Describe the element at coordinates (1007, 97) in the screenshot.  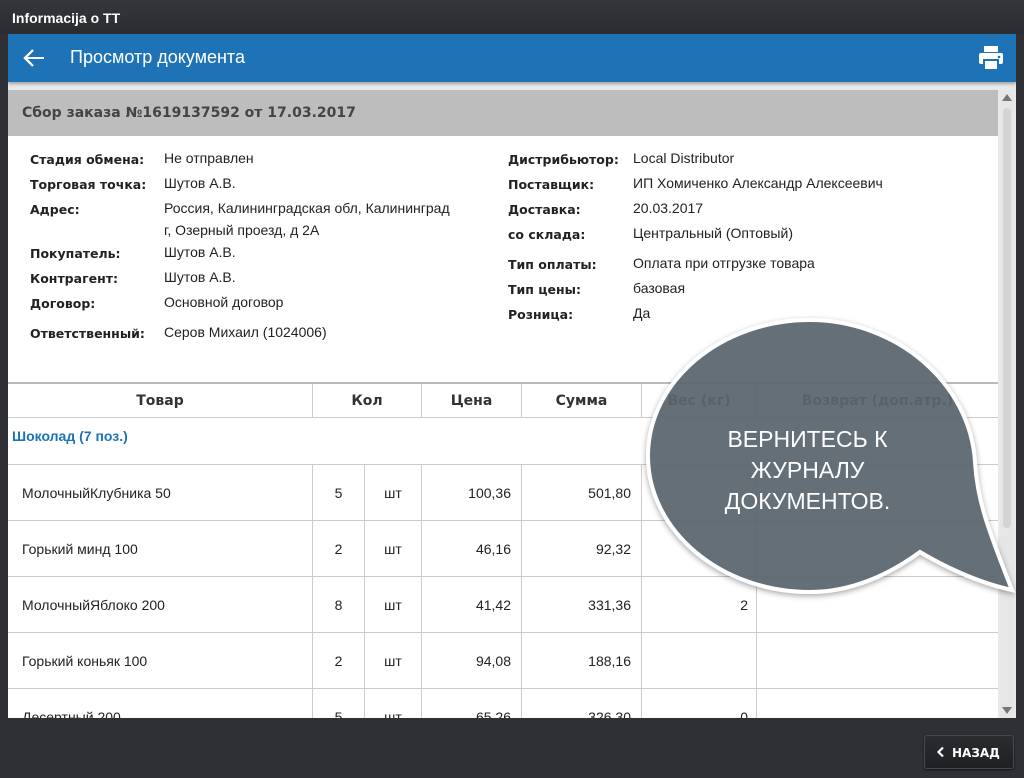
I see `scroll-up-arrow-icon` at that location.